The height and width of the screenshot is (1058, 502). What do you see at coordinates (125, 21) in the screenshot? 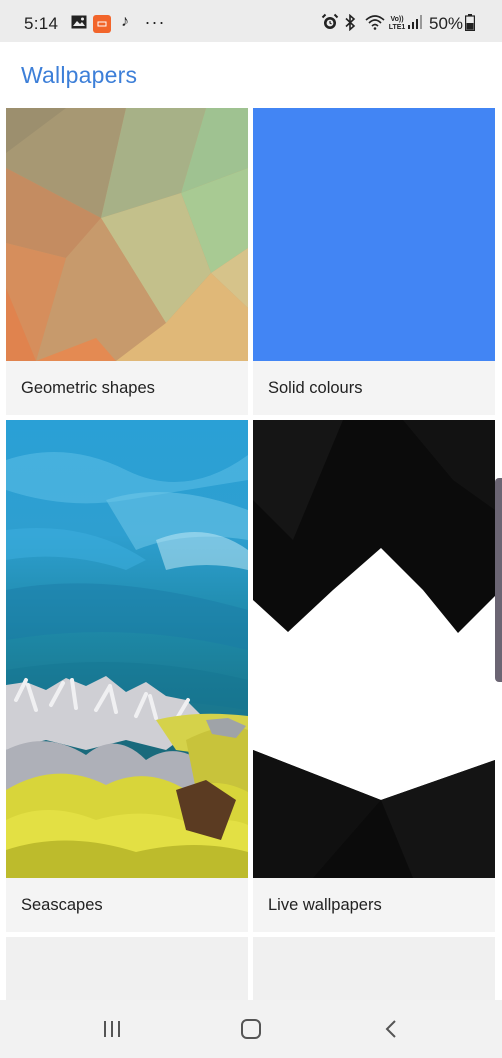
I see `music-note-icon: ♪` at bounding box center [125, 21].